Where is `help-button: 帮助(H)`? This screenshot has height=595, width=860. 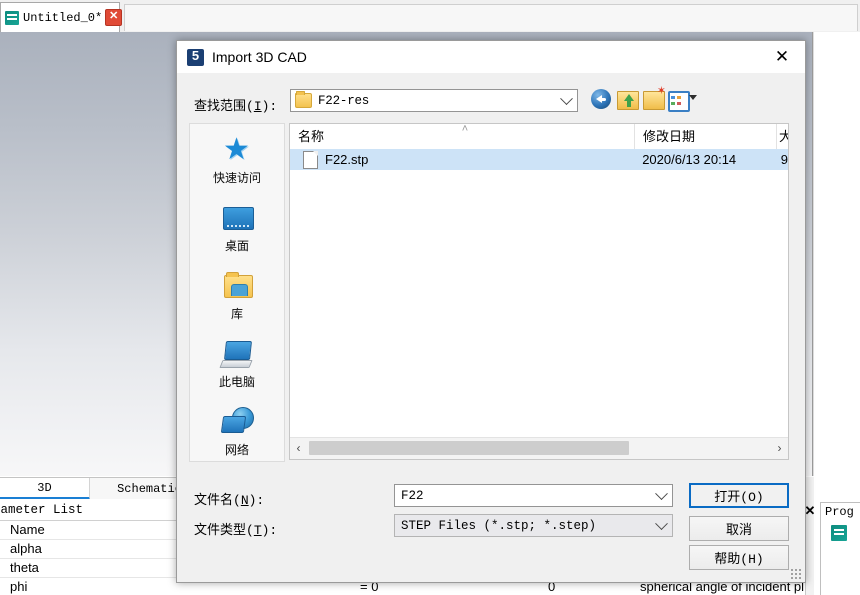
help-button: 帮助(H) is located at coordinates (739, 557).